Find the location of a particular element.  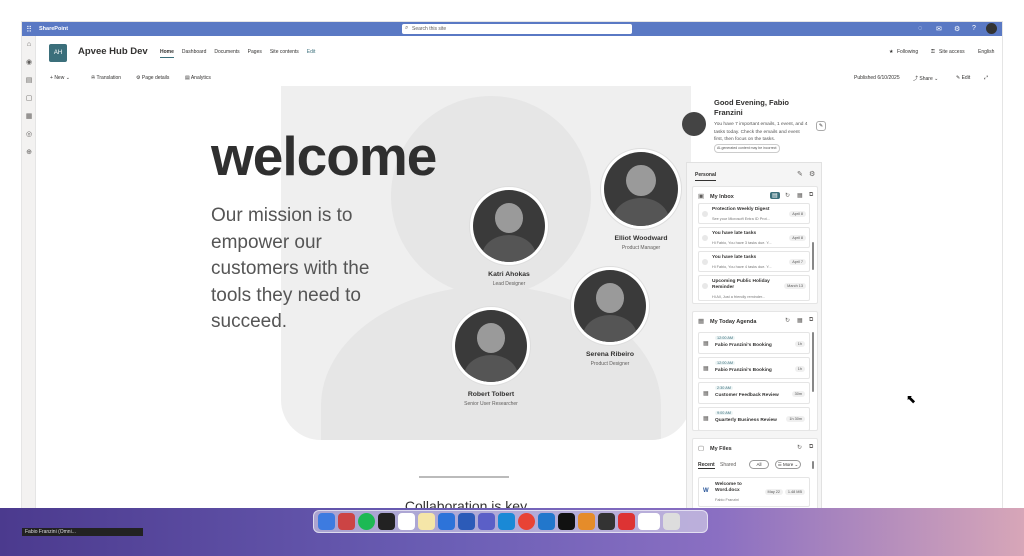

edit-button: ✎ Edit is located at coordinates (963, 78).